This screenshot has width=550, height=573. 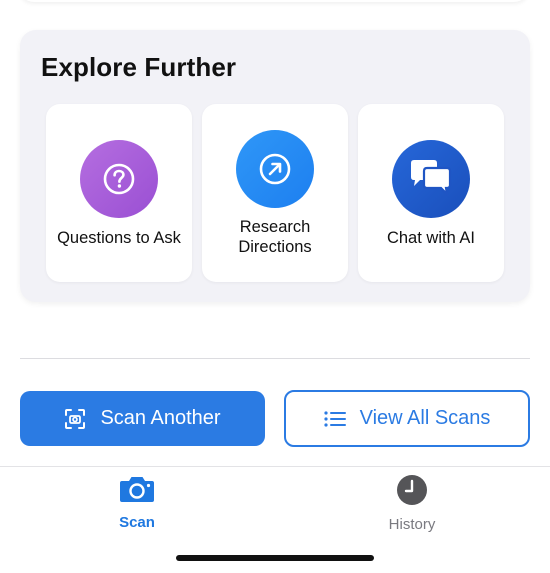 I want to click on tab-history: History, so click(x=412, y=503).